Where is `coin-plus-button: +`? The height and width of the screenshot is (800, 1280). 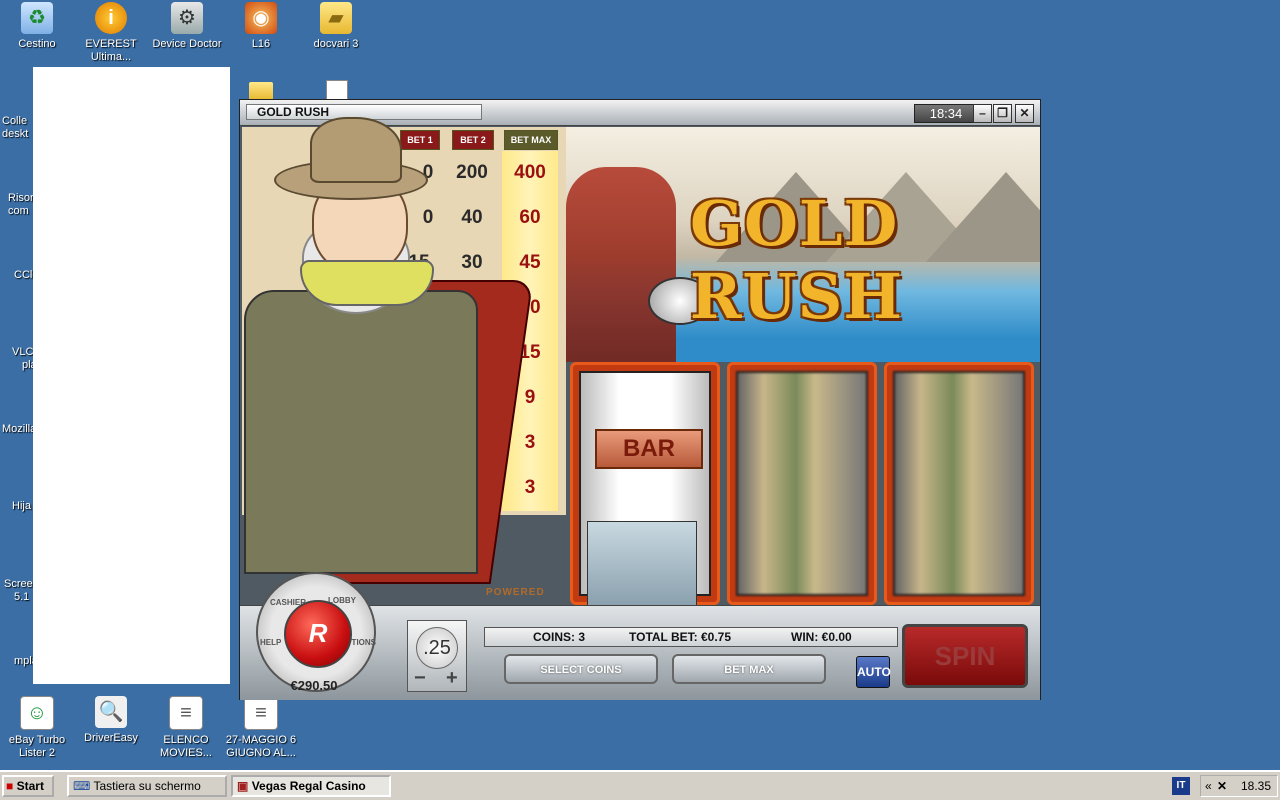
coin-plus-button: + is located at coordinates (452, 678).